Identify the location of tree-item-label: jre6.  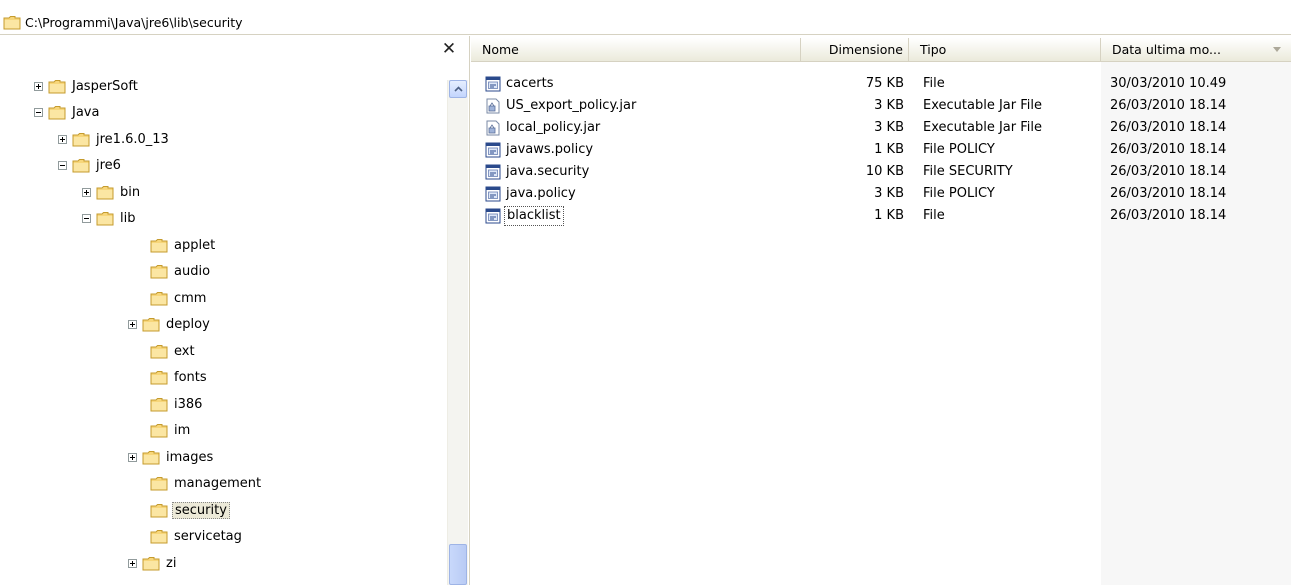
(108, 165).